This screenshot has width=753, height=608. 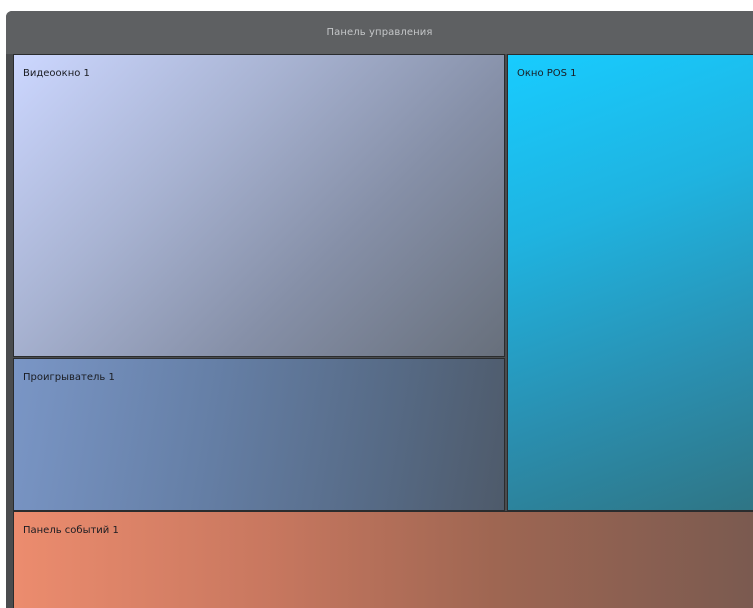 I want to click on player-label: Проигрыватель 1, so click(x=69, y=377).